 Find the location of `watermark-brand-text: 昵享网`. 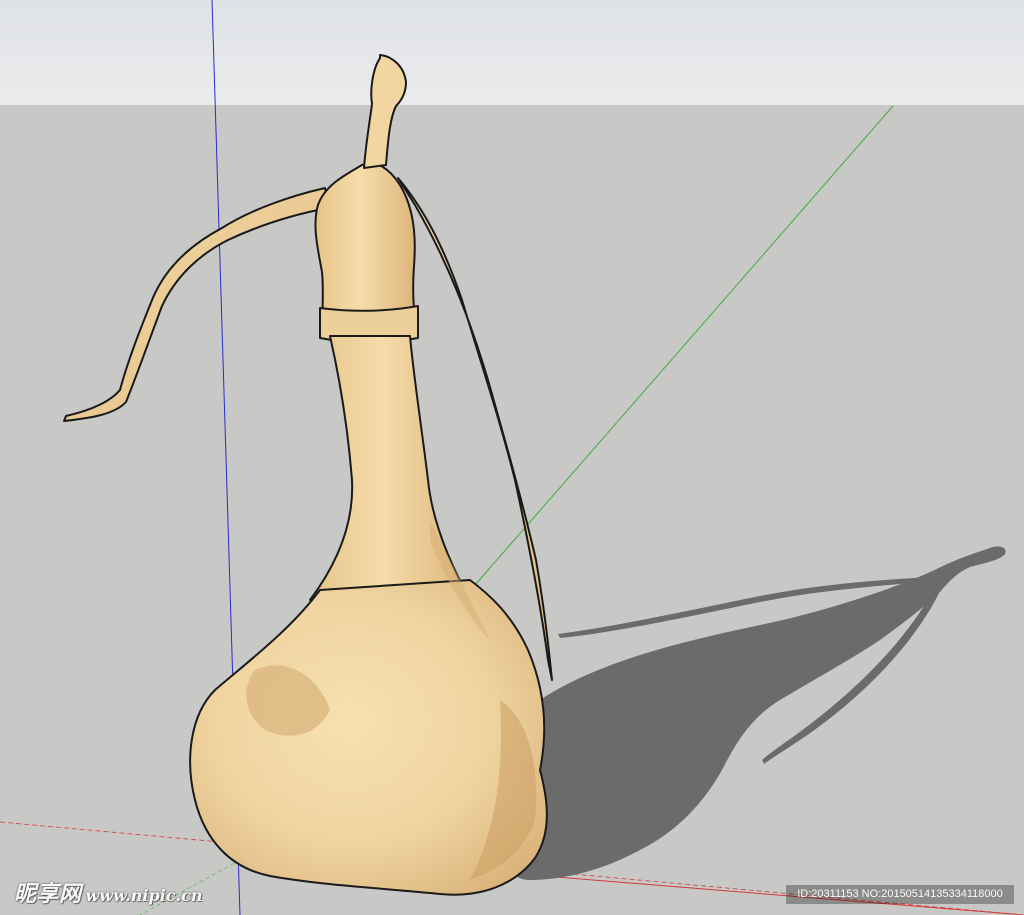

watermark-brand-text: 昵享网 is located at coordinates (48, 894).